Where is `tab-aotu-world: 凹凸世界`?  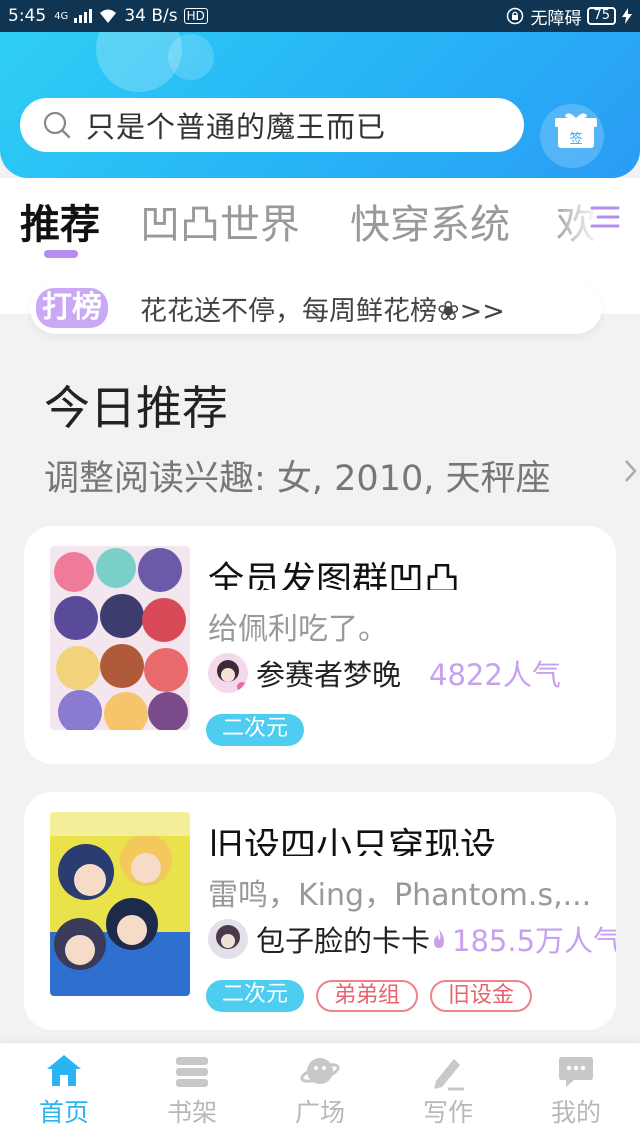 tab-aotu-world: 凹凸世界 is located at coordinates (220, 221).